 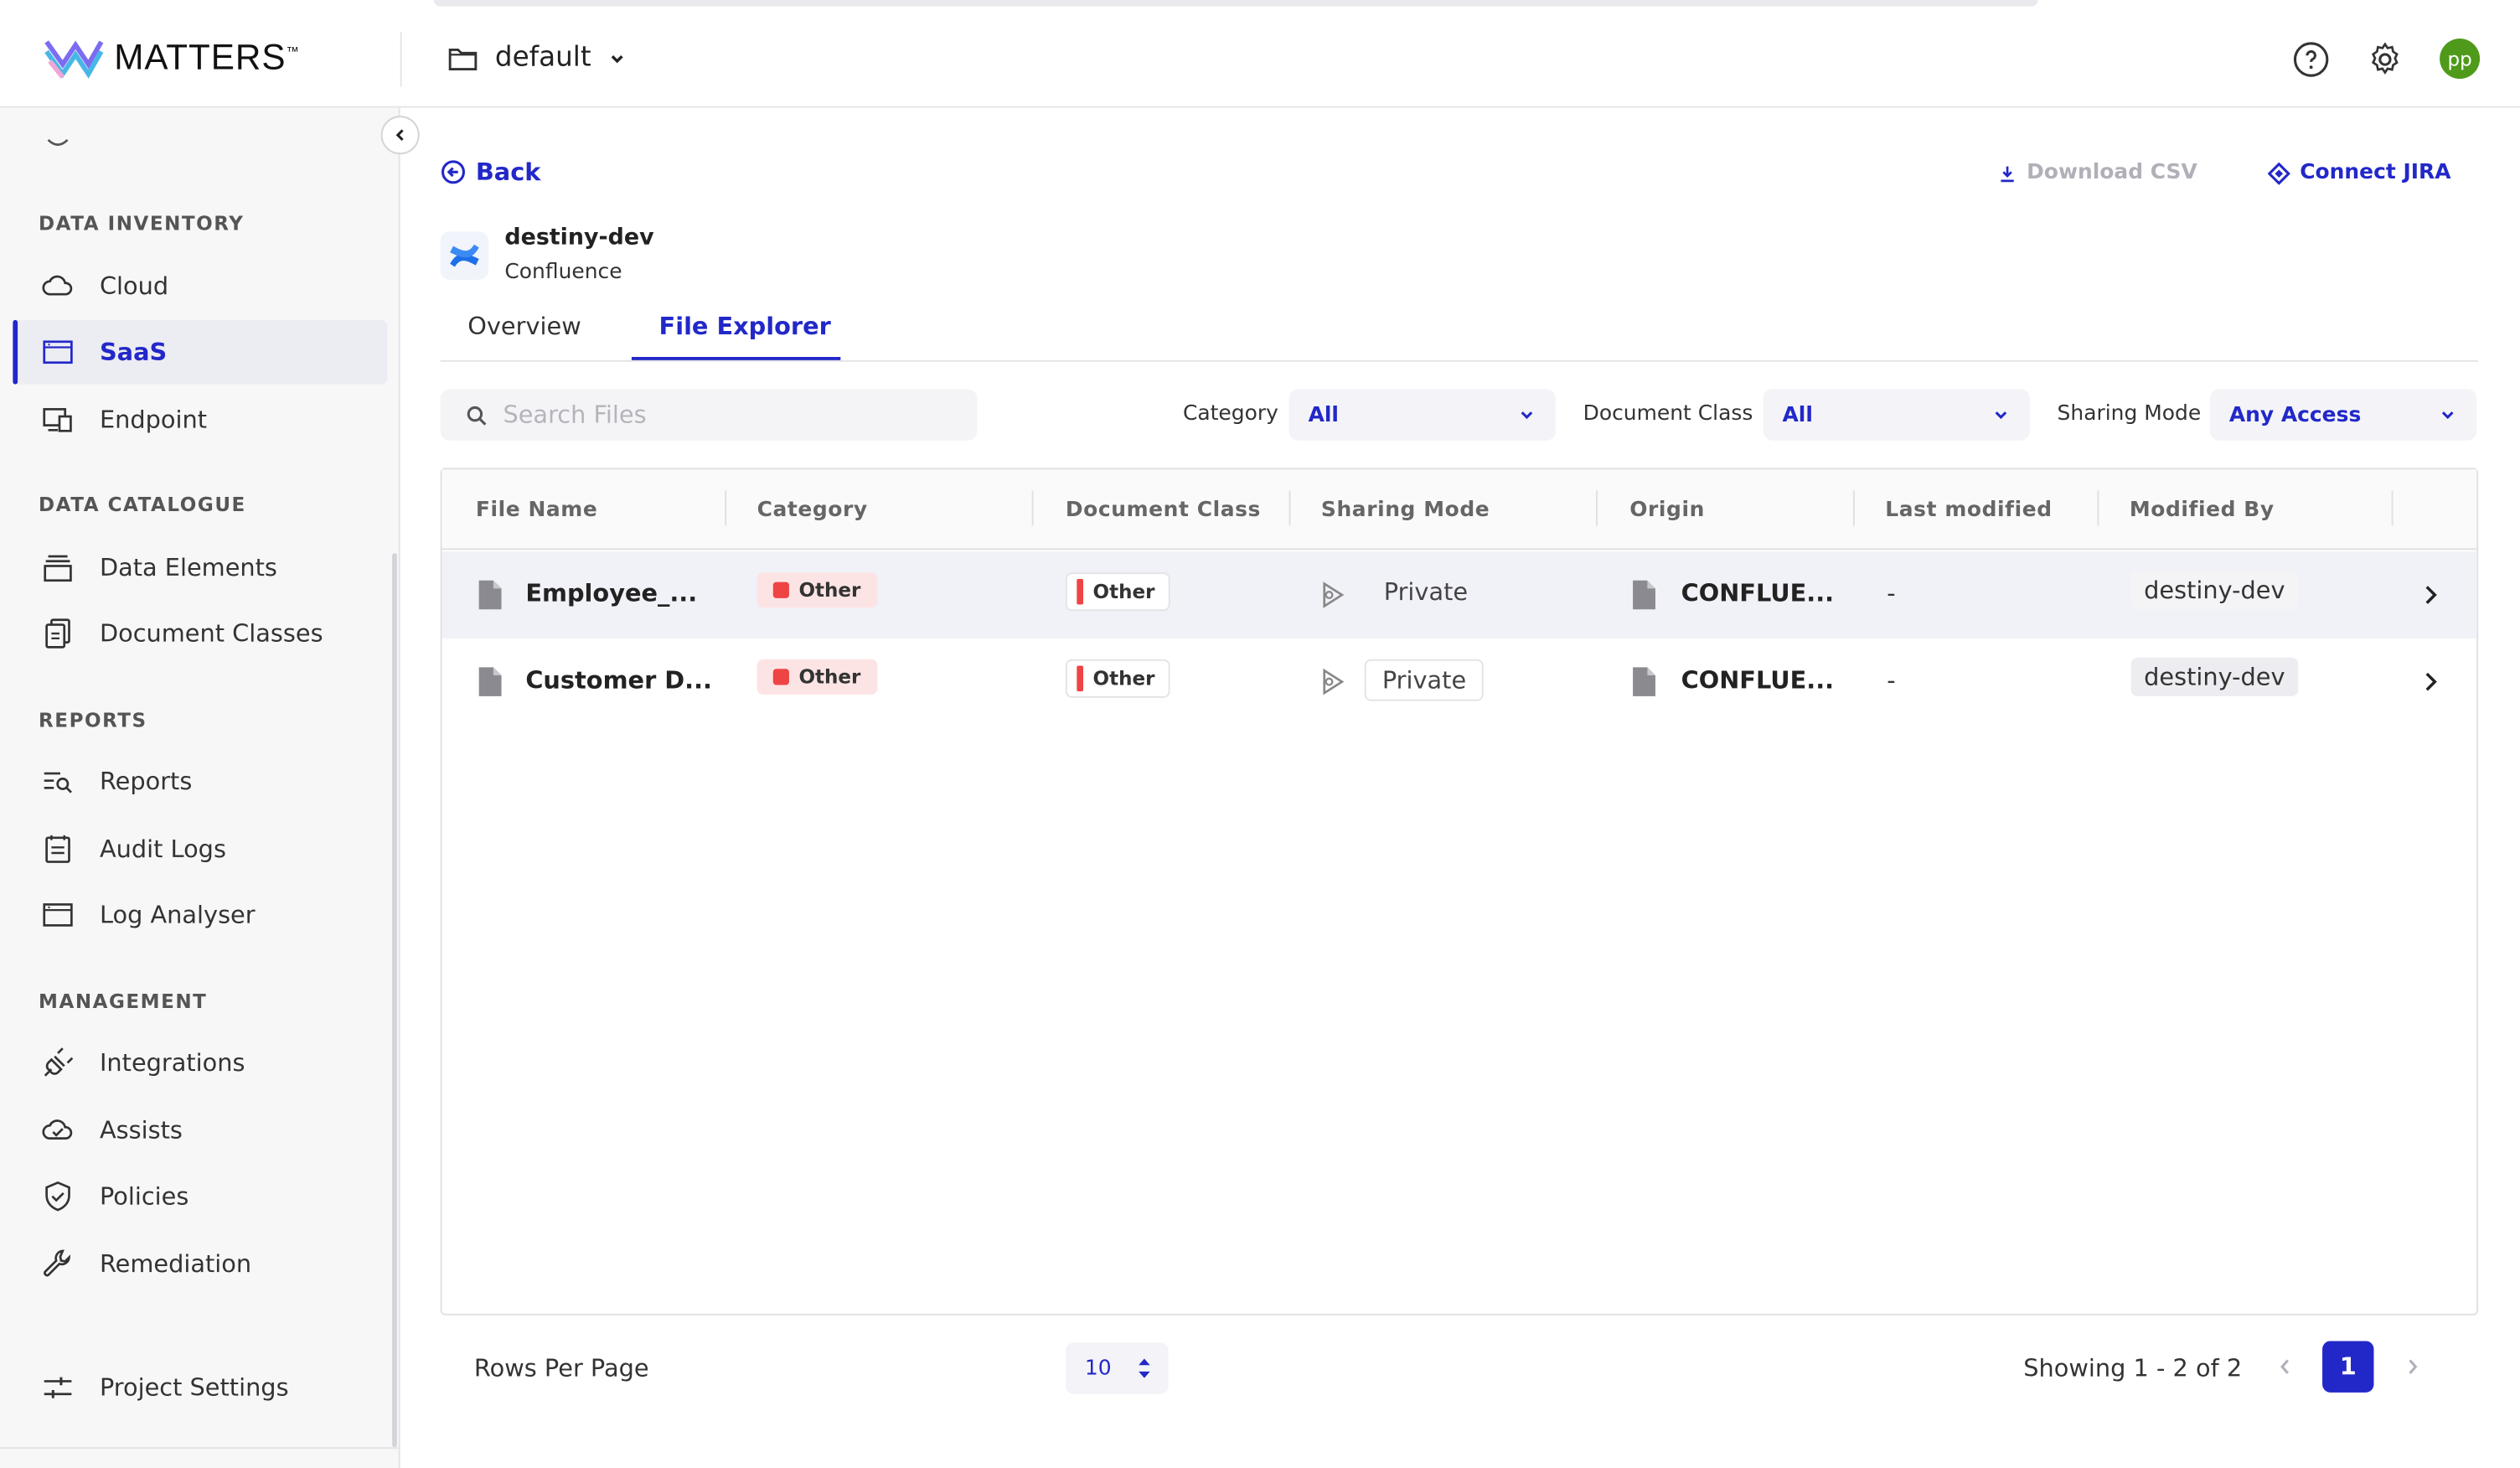 I want to click on sidebar-item-policies: Policies, so click(x=200, y=1196).